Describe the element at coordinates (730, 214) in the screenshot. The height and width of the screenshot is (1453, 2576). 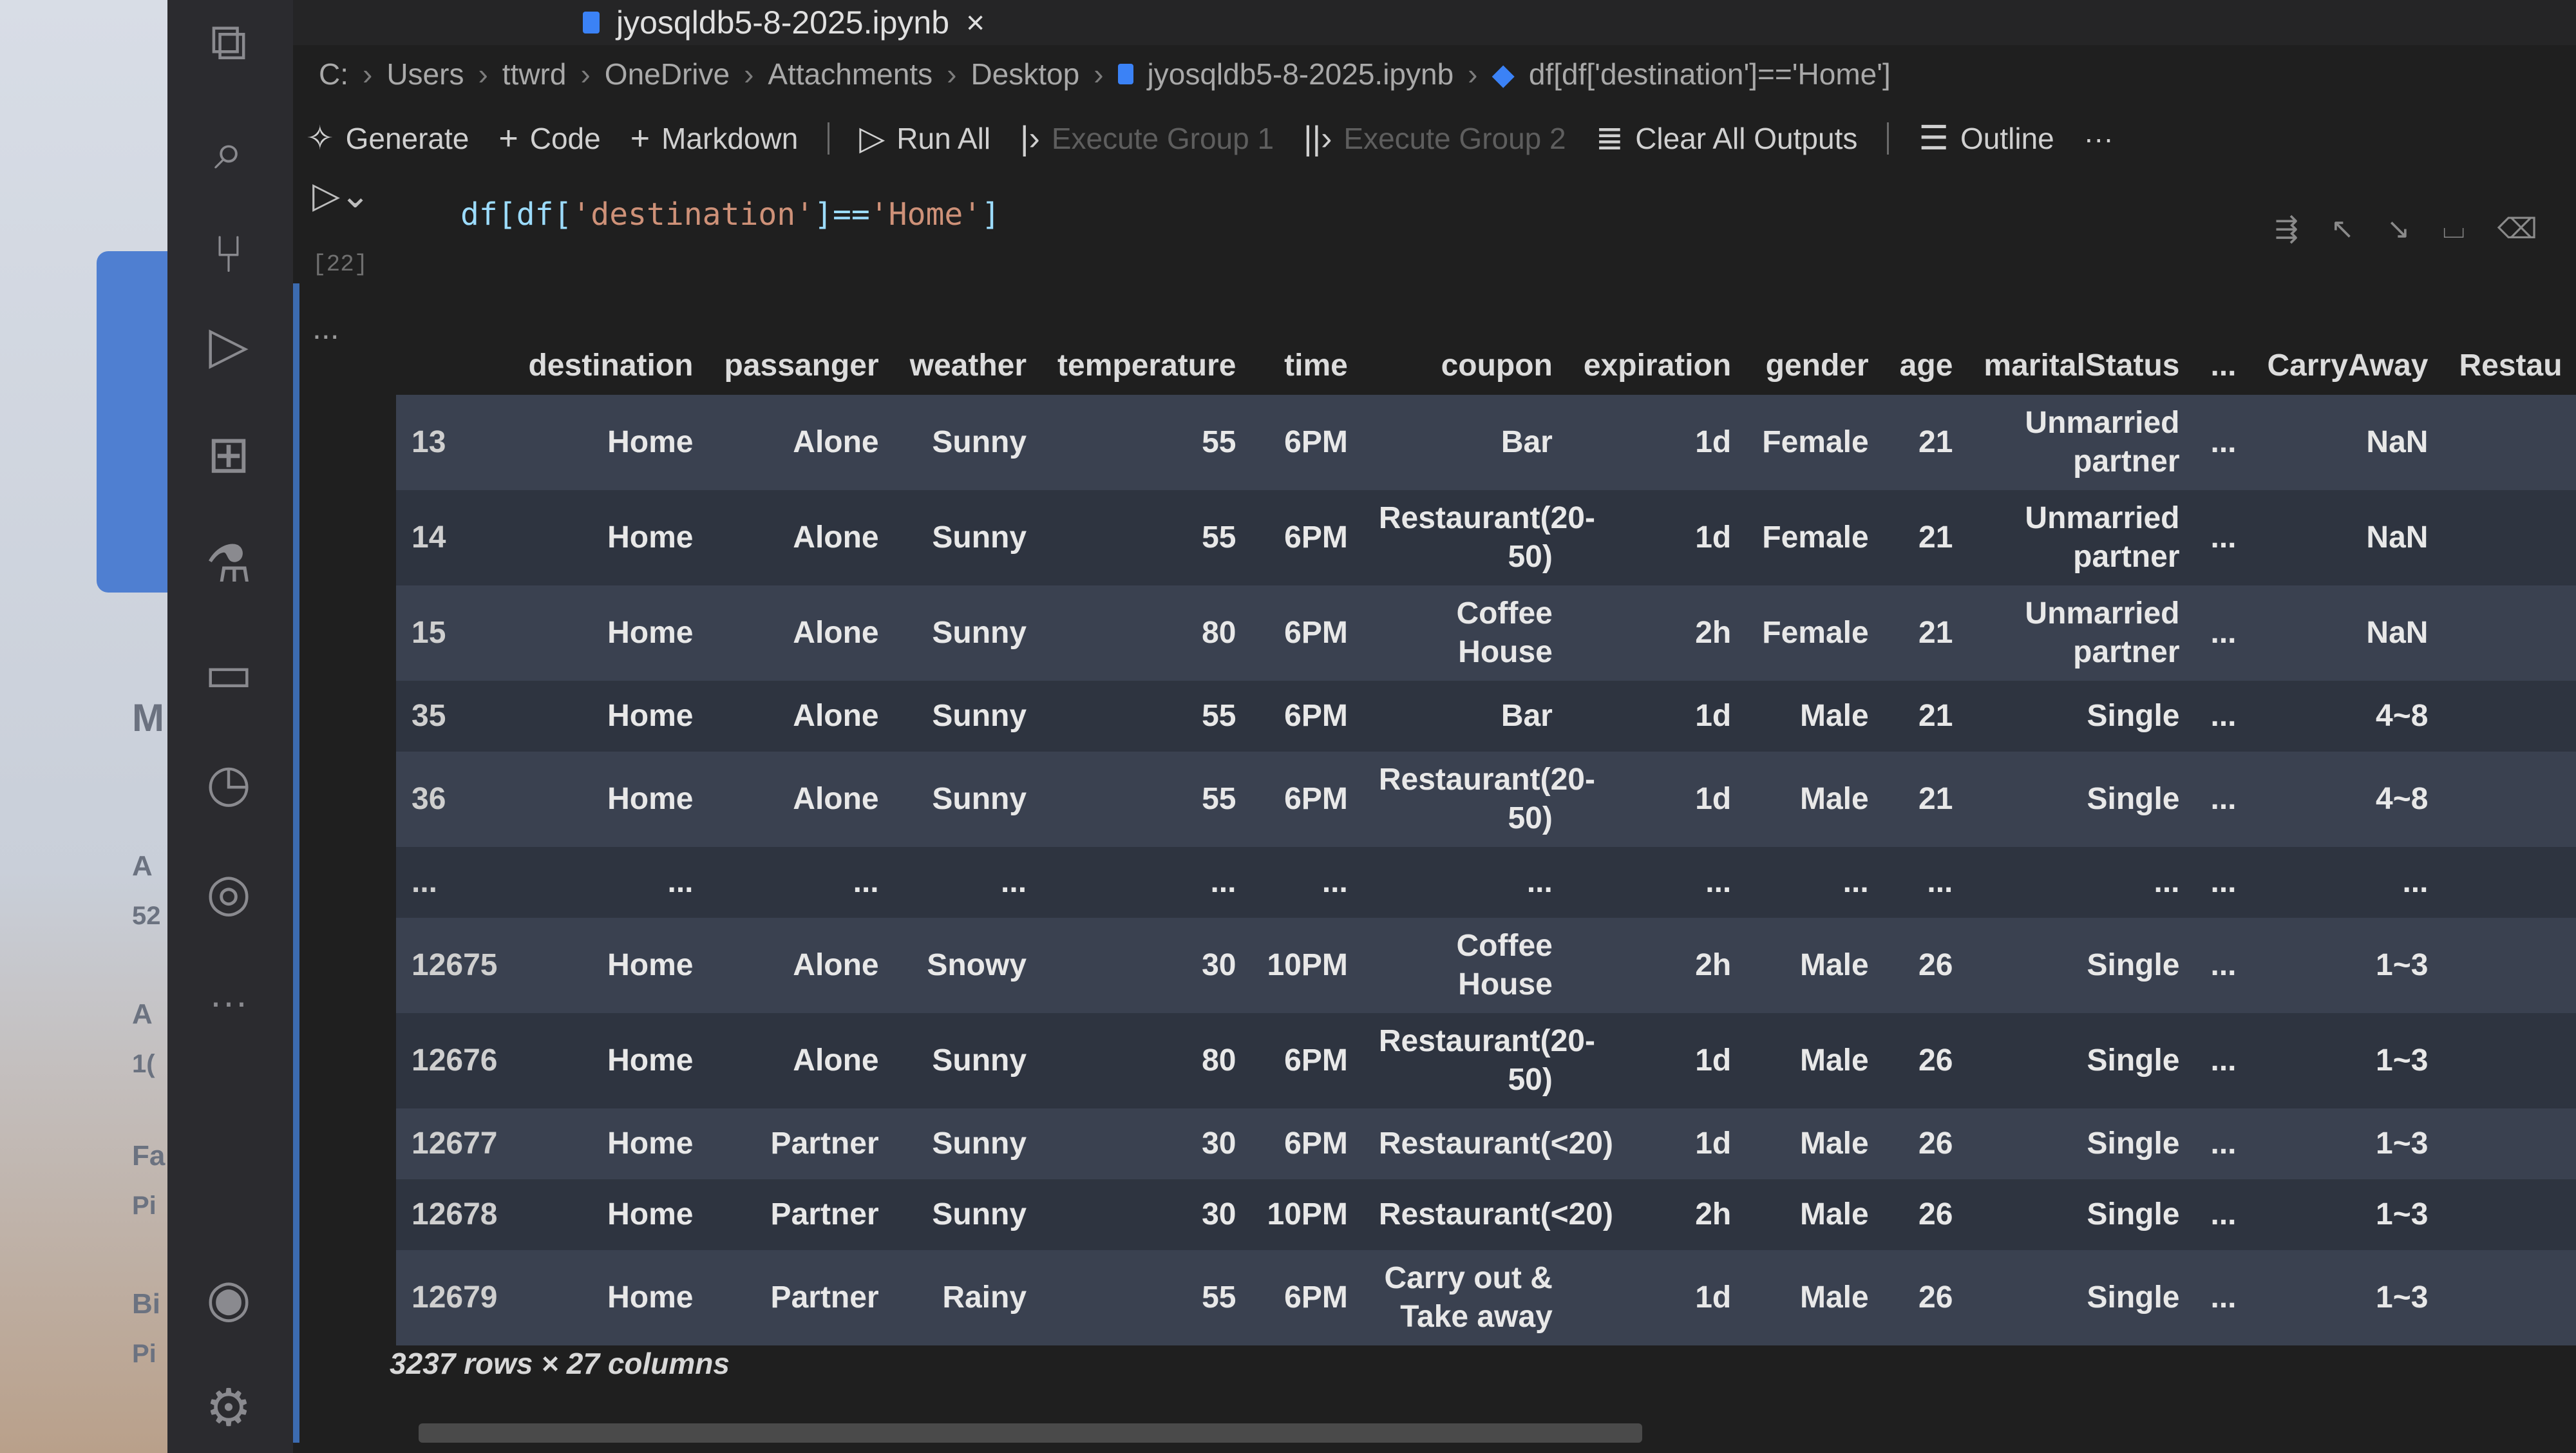
I see `code-editor: df[df['destination']=='Home']` at that location.